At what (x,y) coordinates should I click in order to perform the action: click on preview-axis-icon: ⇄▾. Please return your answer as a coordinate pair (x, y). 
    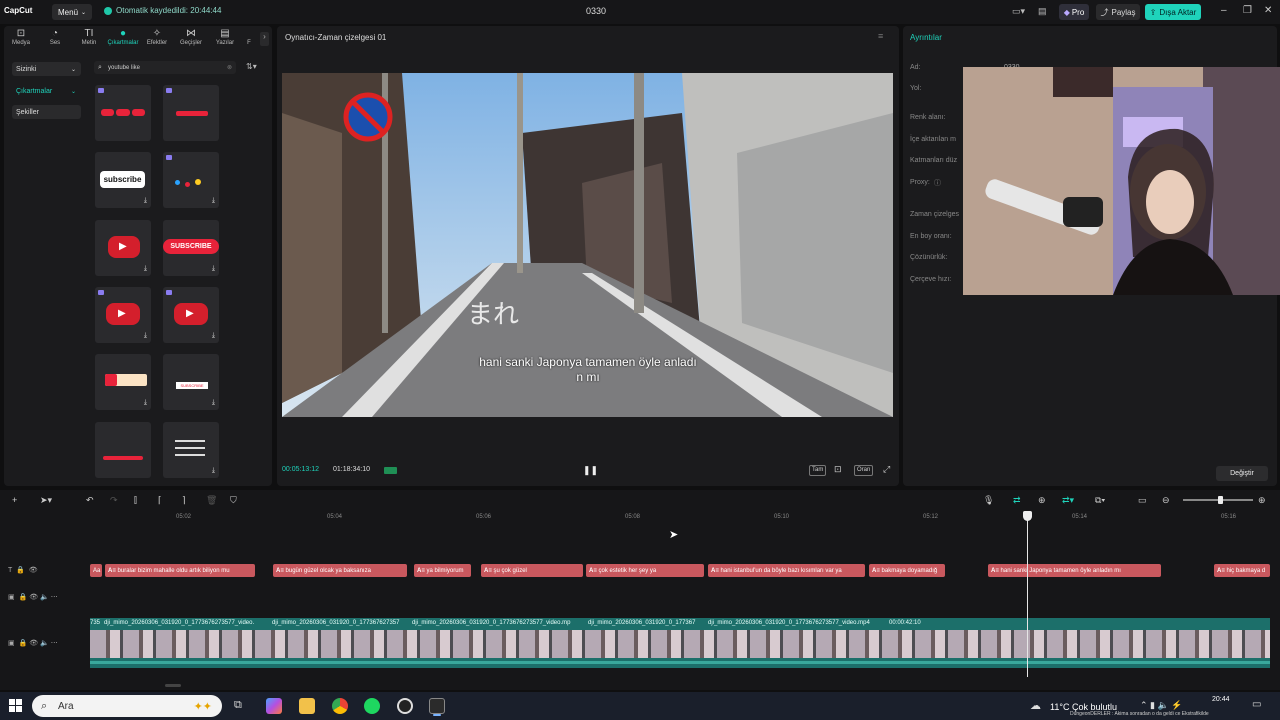
    Looking at the image, I should click on (1068, 500).